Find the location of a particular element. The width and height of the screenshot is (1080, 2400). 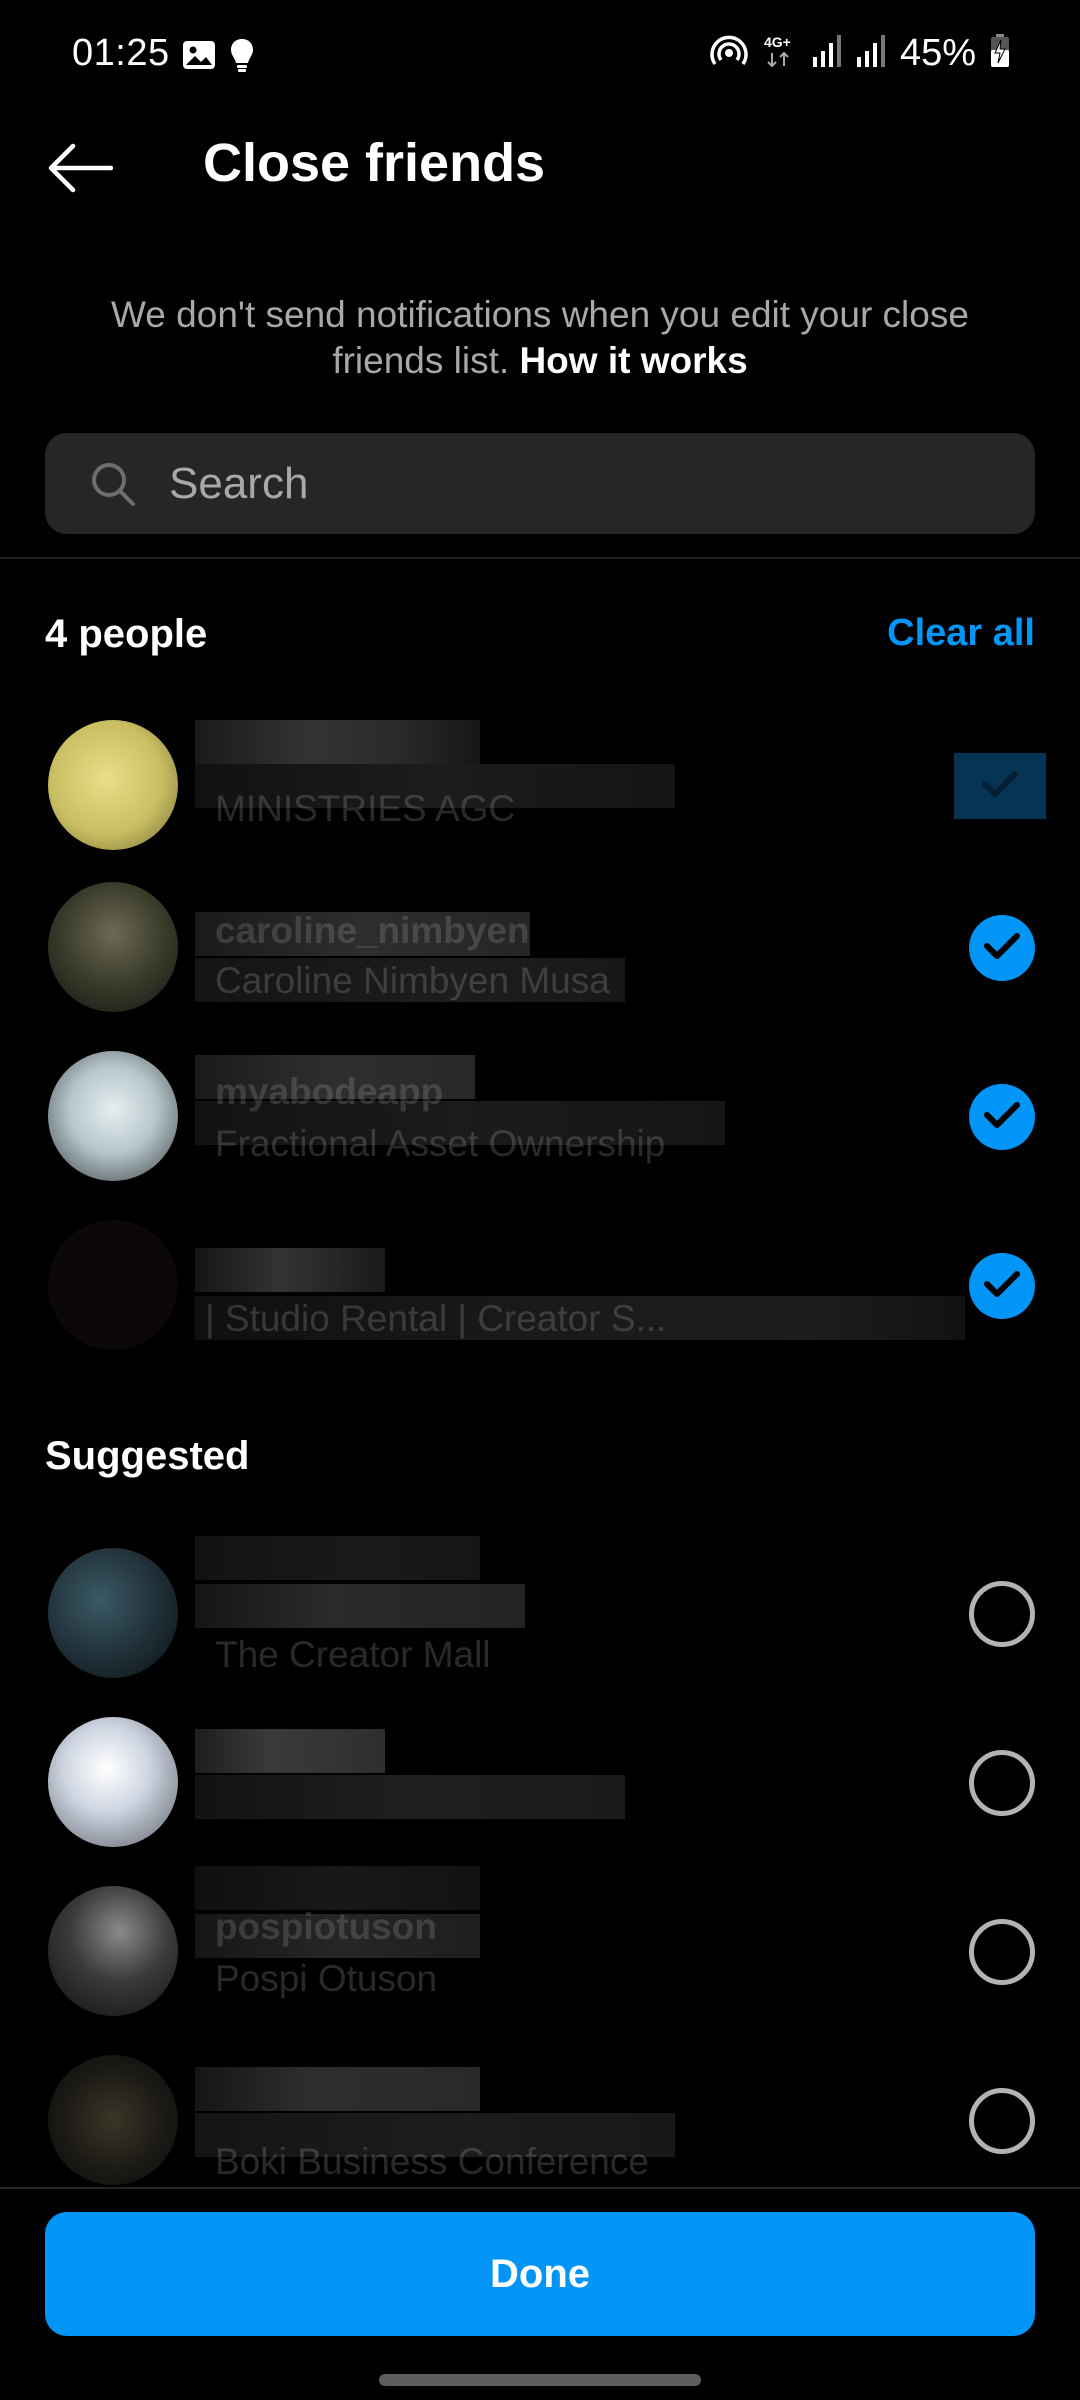

full-name: The Creator Mall is located at coordinates (353, 1654).